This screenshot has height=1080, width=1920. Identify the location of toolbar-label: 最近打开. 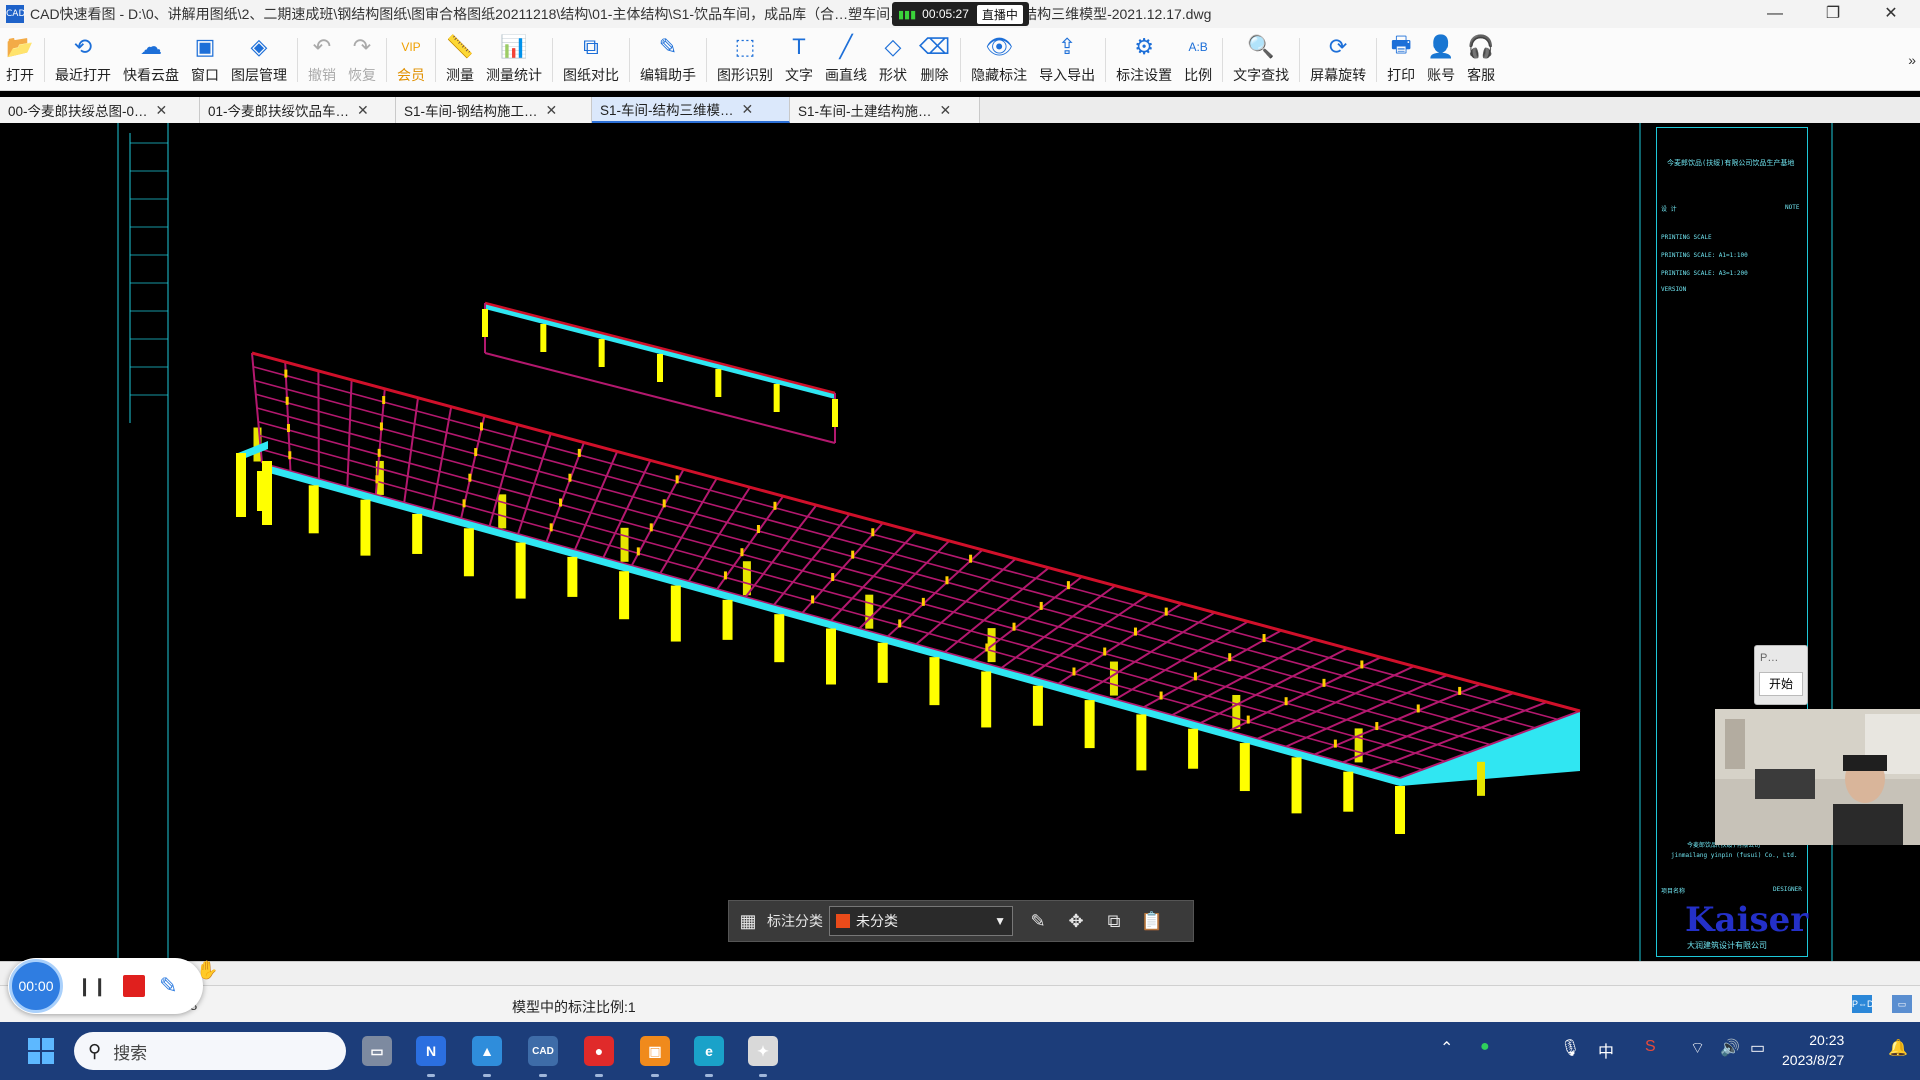
(83, 75).